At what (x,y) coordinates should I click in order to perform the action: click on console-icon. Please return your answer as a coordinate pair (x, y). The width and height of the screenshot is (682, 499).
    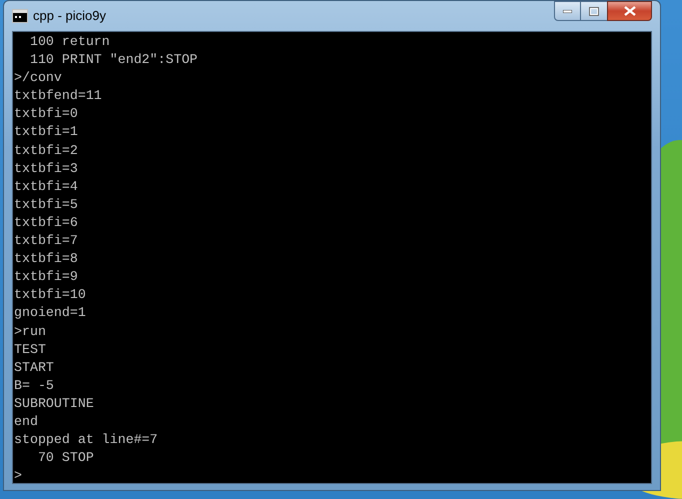
    Looking at the image, I should click on (20, 16).